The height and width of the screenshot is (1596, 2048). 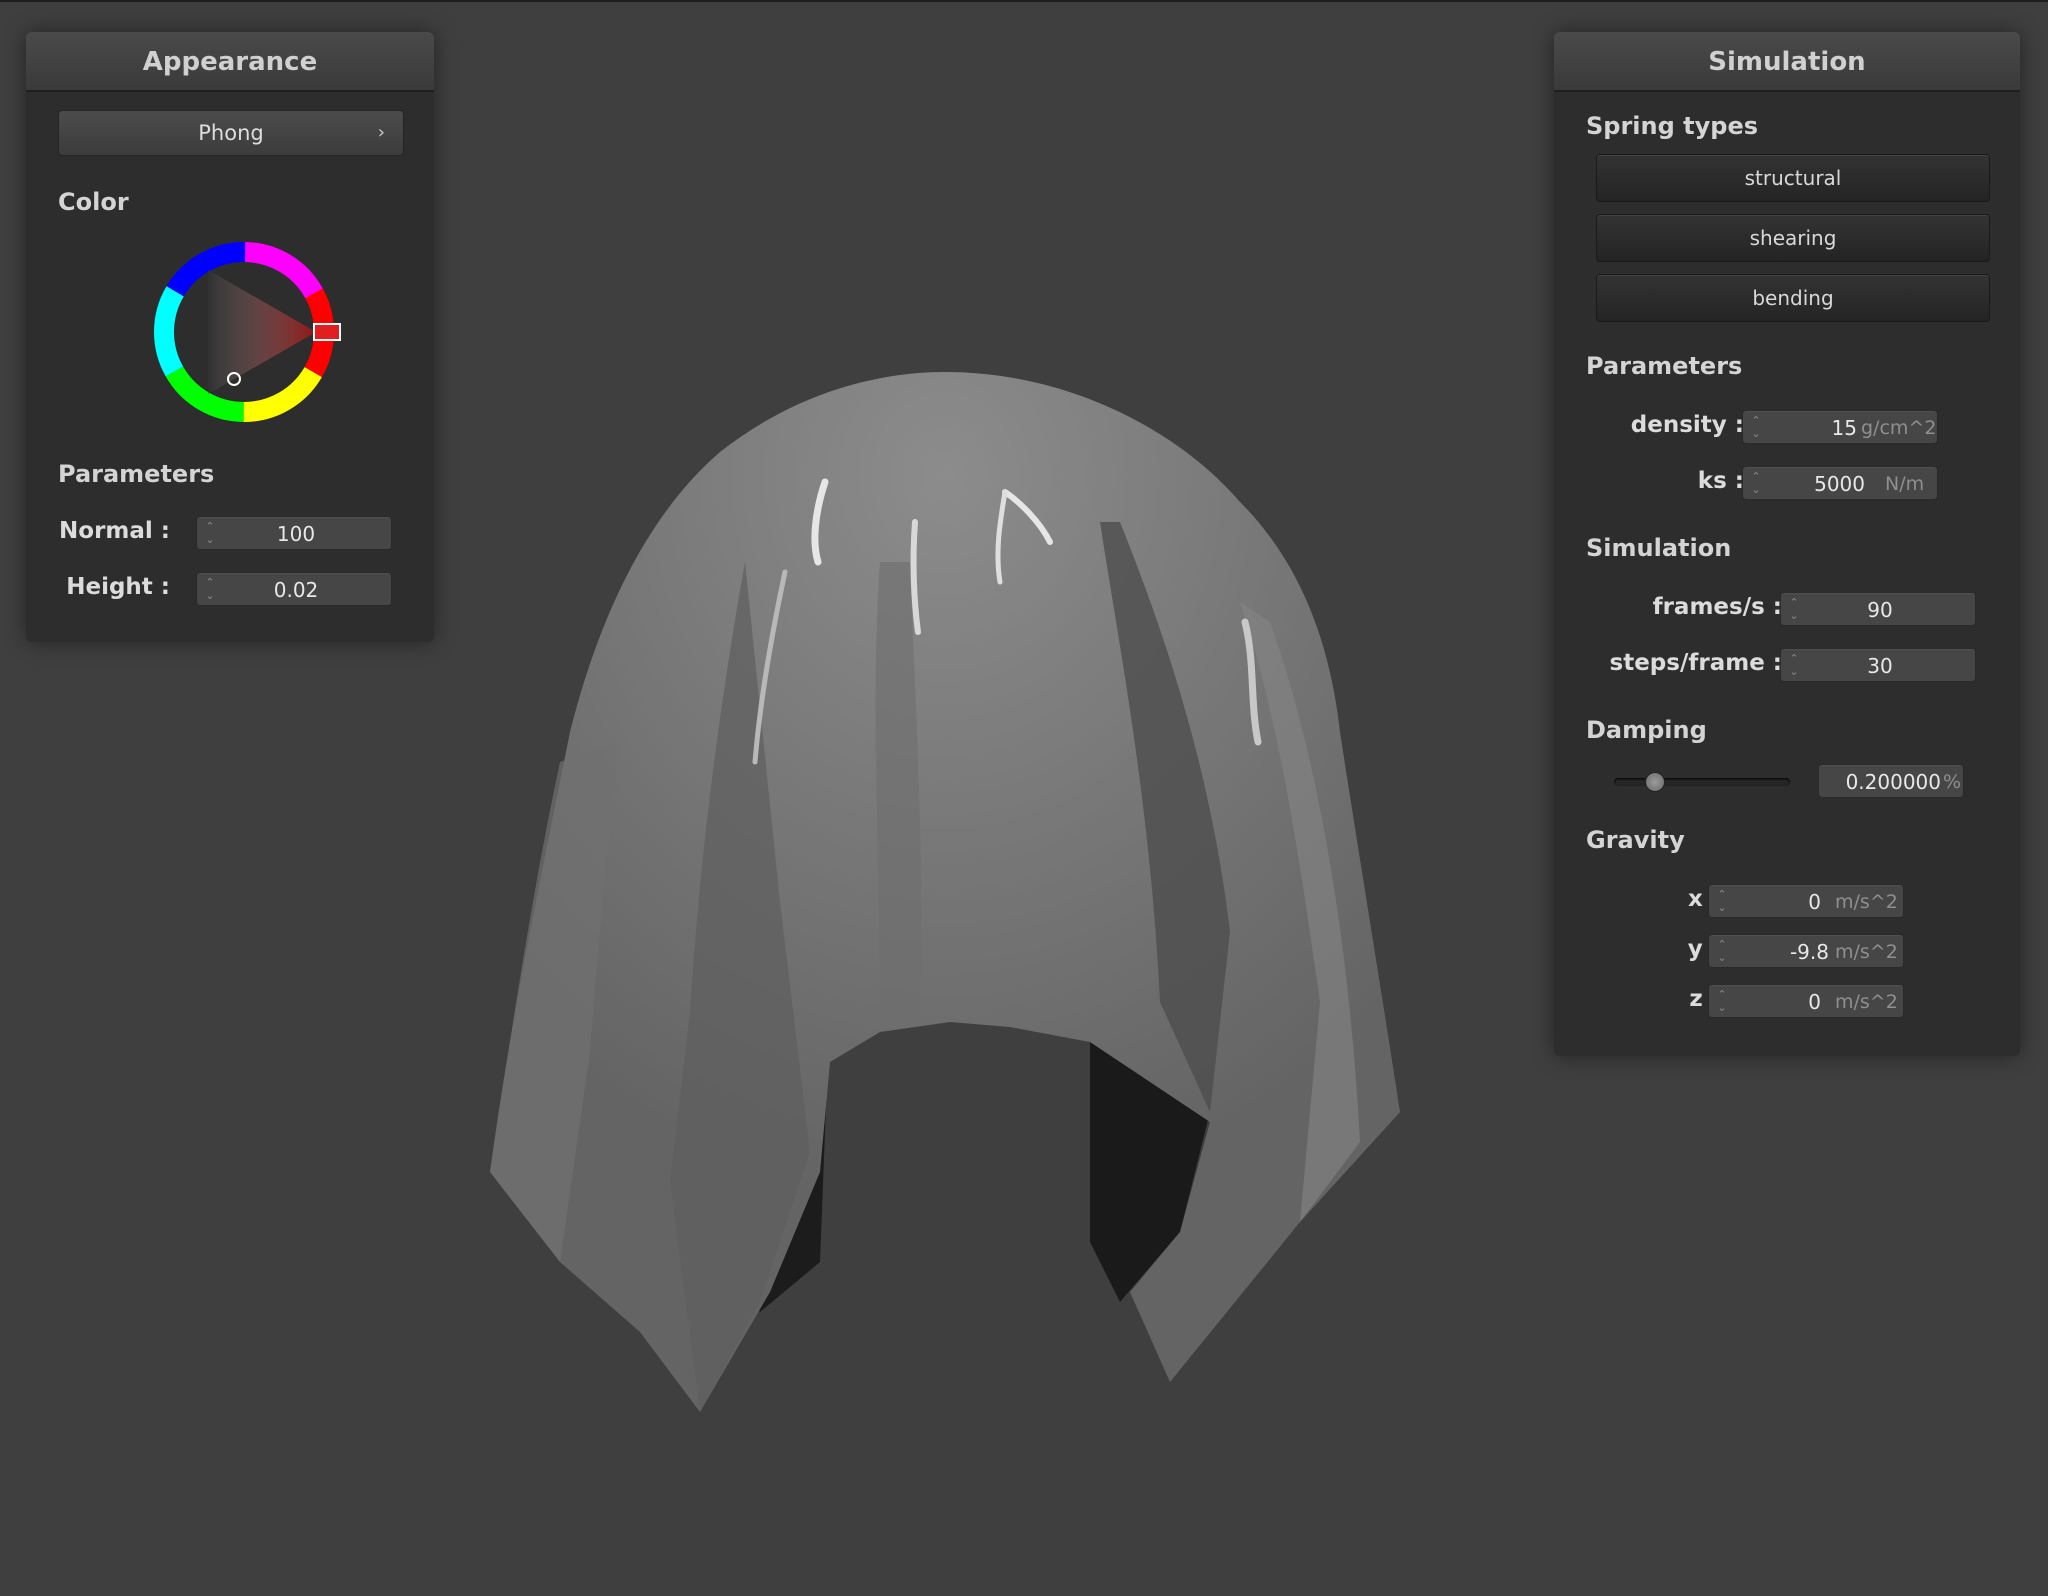 What do you see at coordinates (1703, 949) in the screenshot?
I see `gravity-y-label: y :` at bounding box center [1703, 949].